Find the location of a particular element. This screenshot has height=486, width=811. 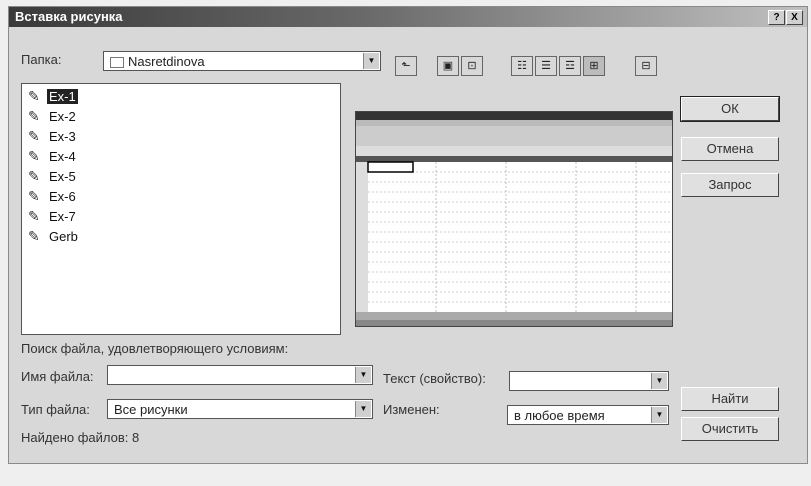

preview-view-icon: ⊞ is located at coordinates (594, 66).